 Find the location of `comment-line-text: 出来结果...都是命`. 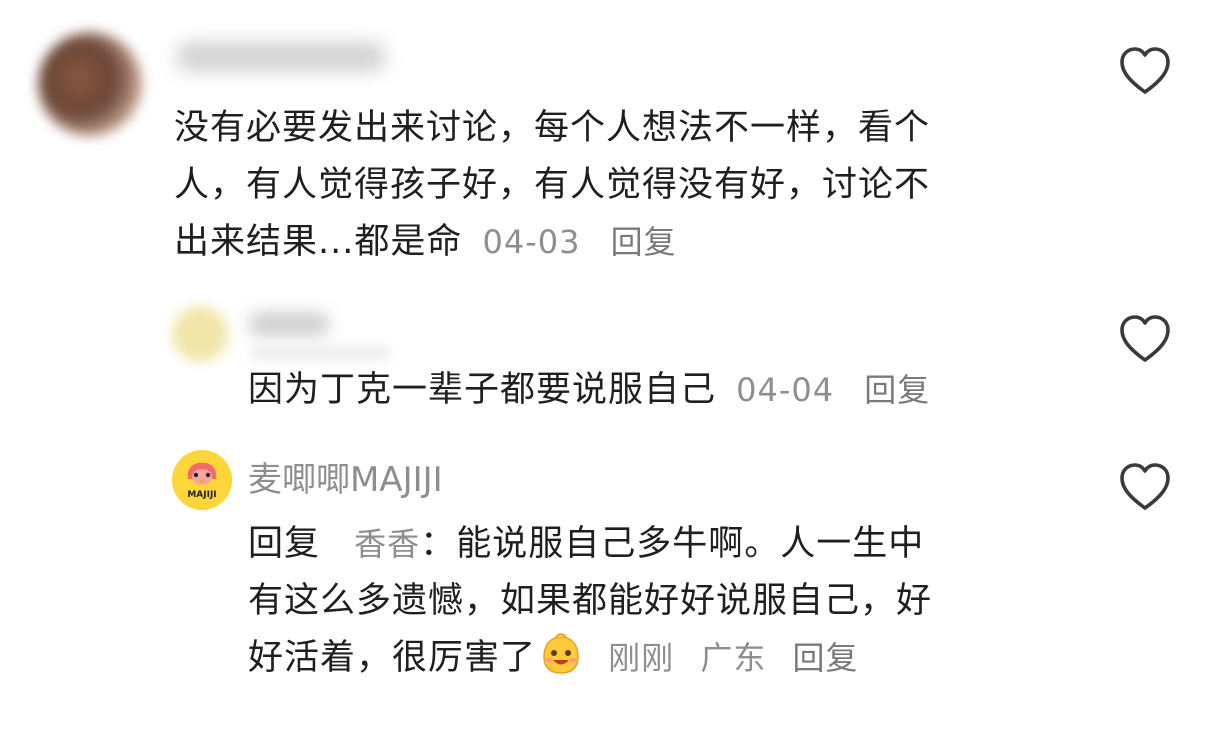

comment-line-text: 出来结果...都是命 is located at coordinates (318, 242).